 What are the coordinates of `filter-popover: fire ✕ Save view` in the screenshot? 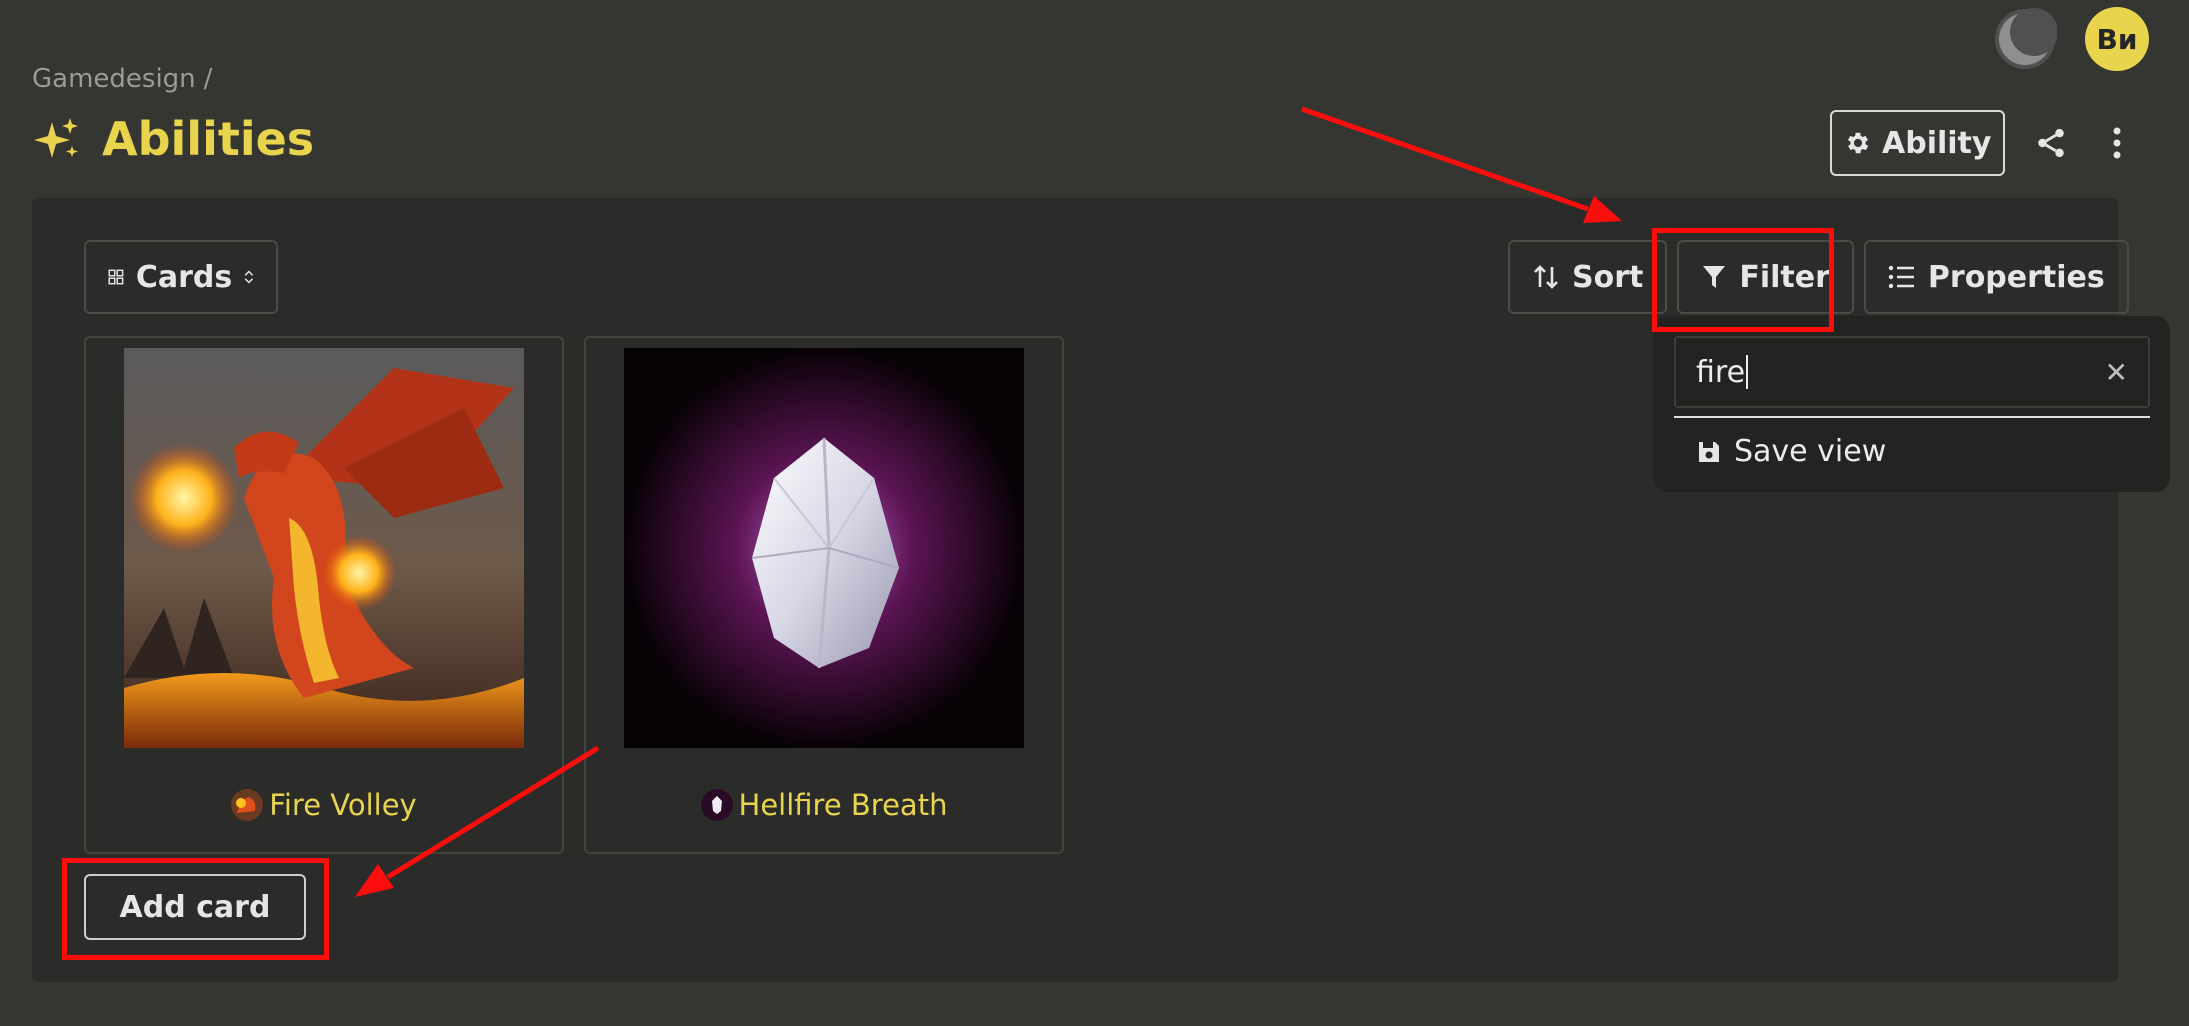 It's located at (1912, 404).